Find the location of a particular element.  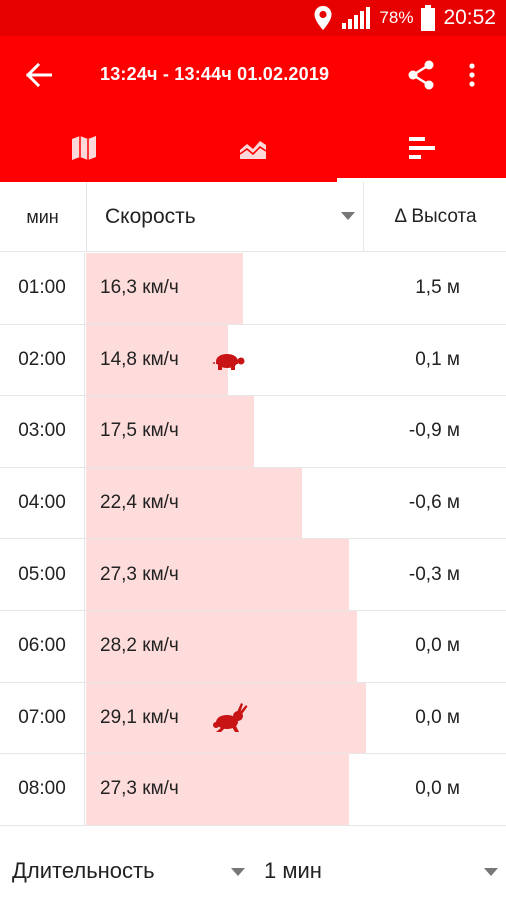

dropdown-arrow-icon is located at coordinates (348, 216).